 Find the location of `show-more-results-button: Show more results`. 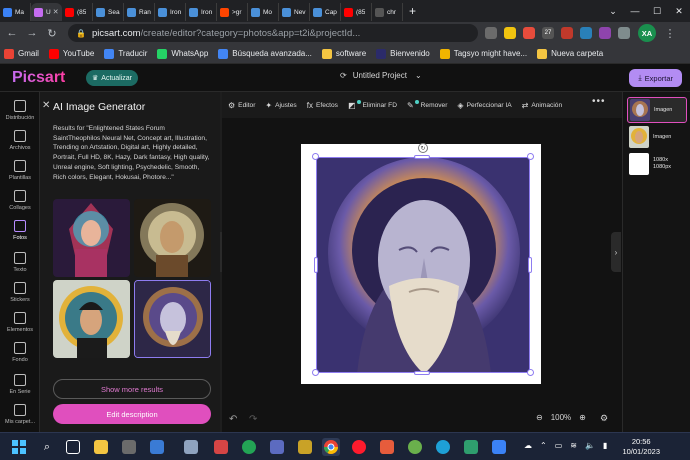

show-more-results-button: Show more results is located at coordinates (132, 389).